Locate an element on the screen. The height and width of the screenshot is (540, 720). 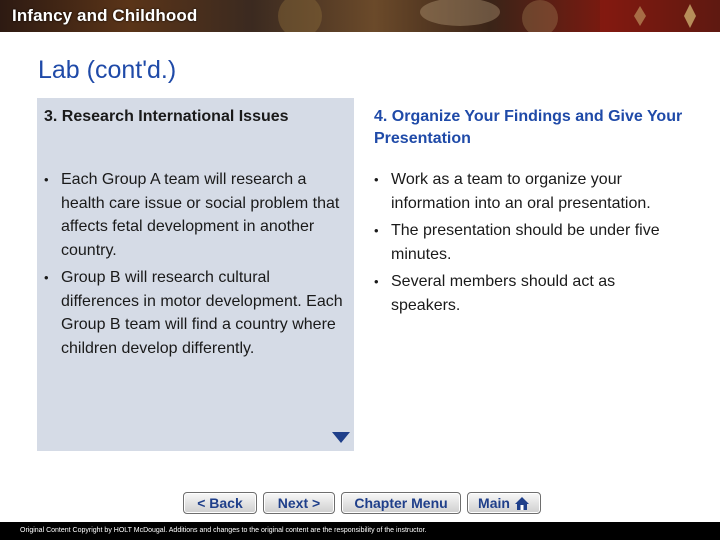
home-icon is located at coordinates (521, 503).